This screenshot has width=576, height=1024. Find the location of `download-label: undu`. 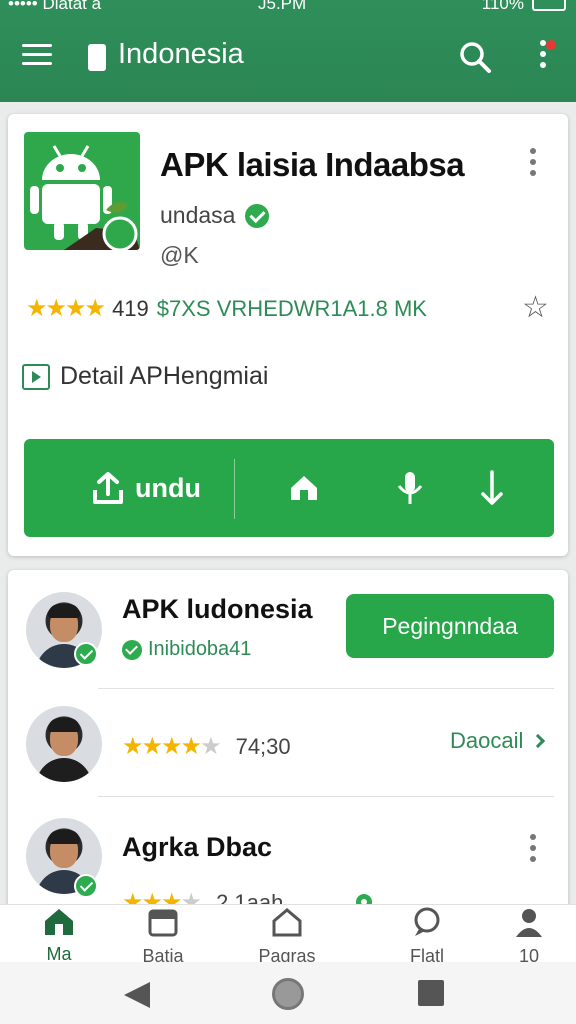

download-label: undu is located at coordinates (168, 487).